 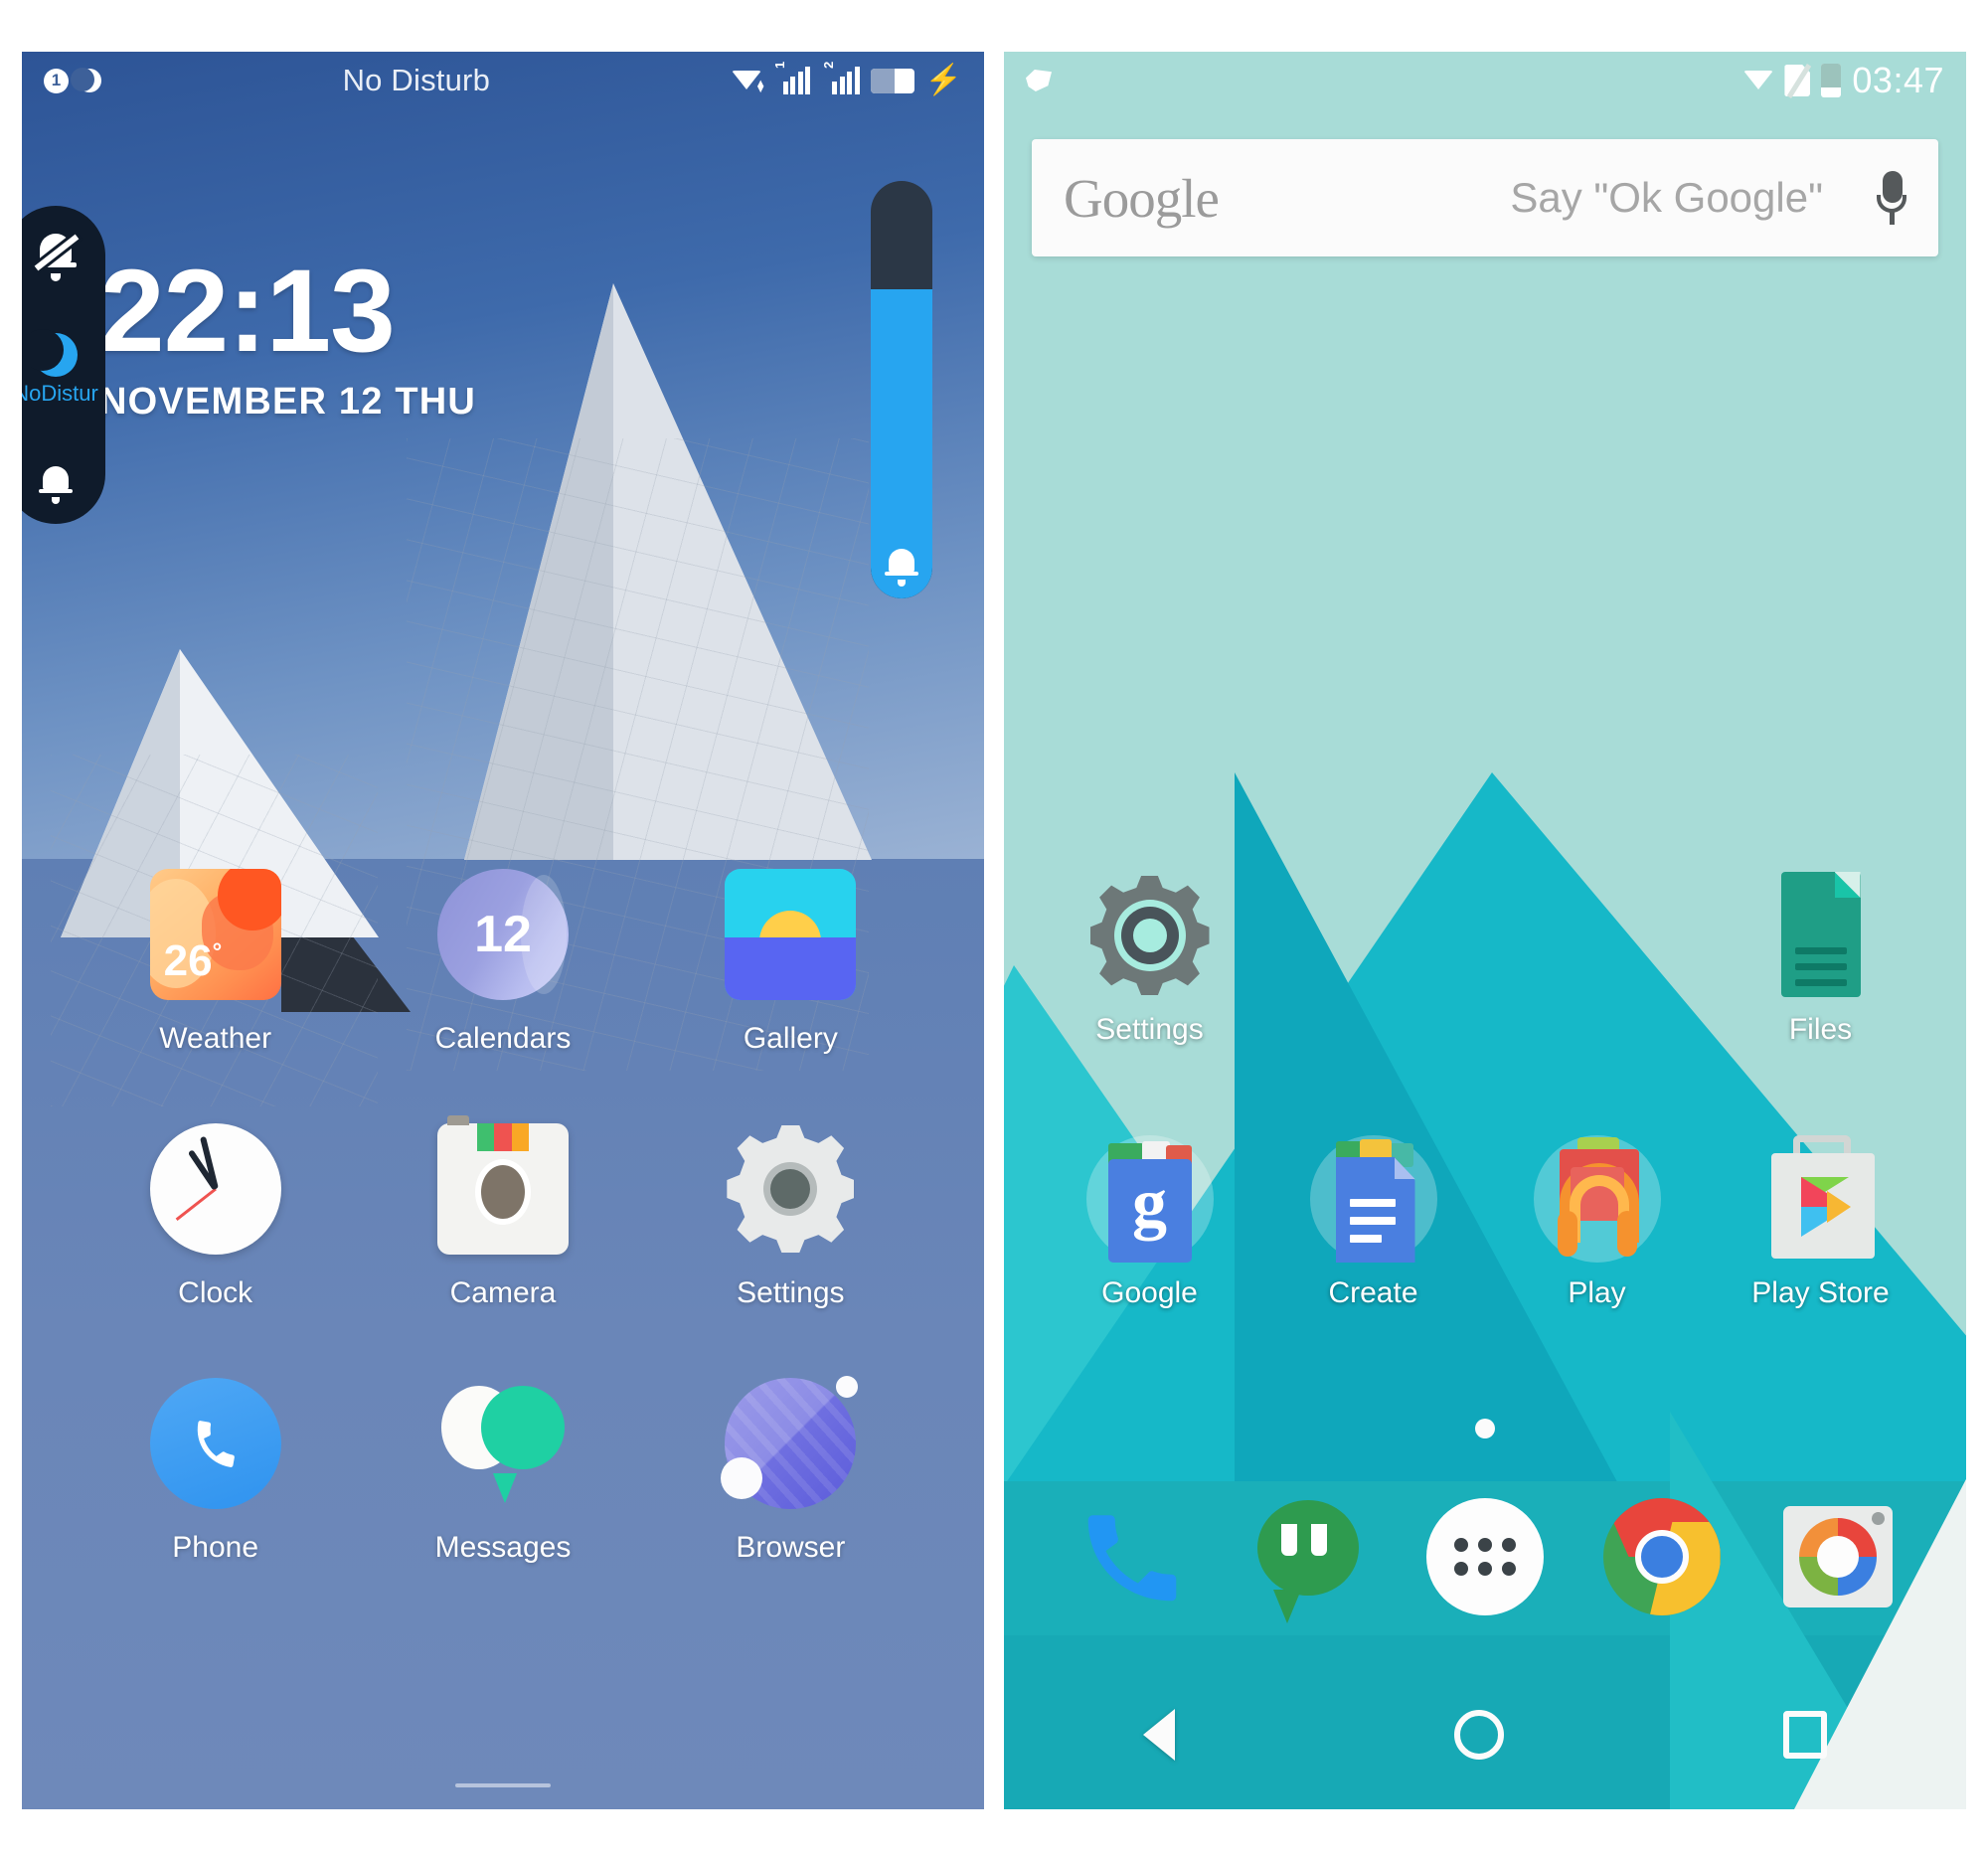 I want to click on app-clock: Clock, so click(x=215, y=1216).